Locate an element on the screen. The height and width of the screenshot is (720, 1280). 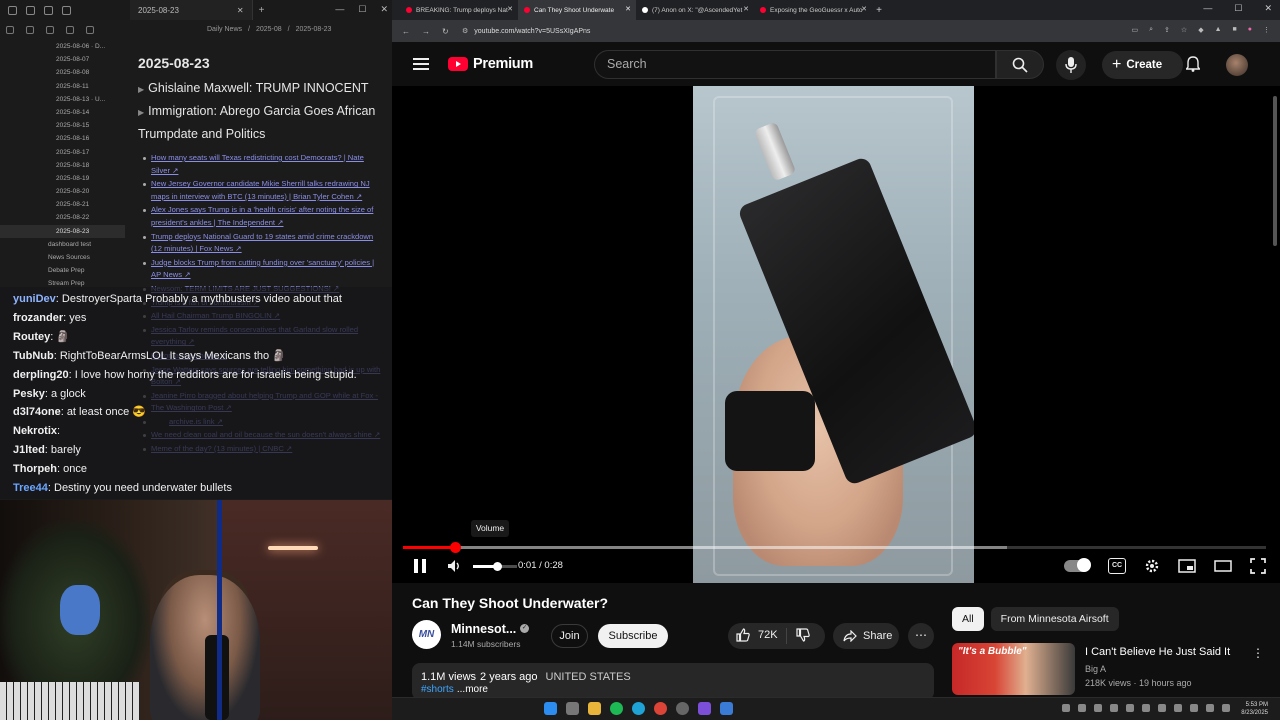
chat-username: Nekrotix is located at coordinates (35, 431).